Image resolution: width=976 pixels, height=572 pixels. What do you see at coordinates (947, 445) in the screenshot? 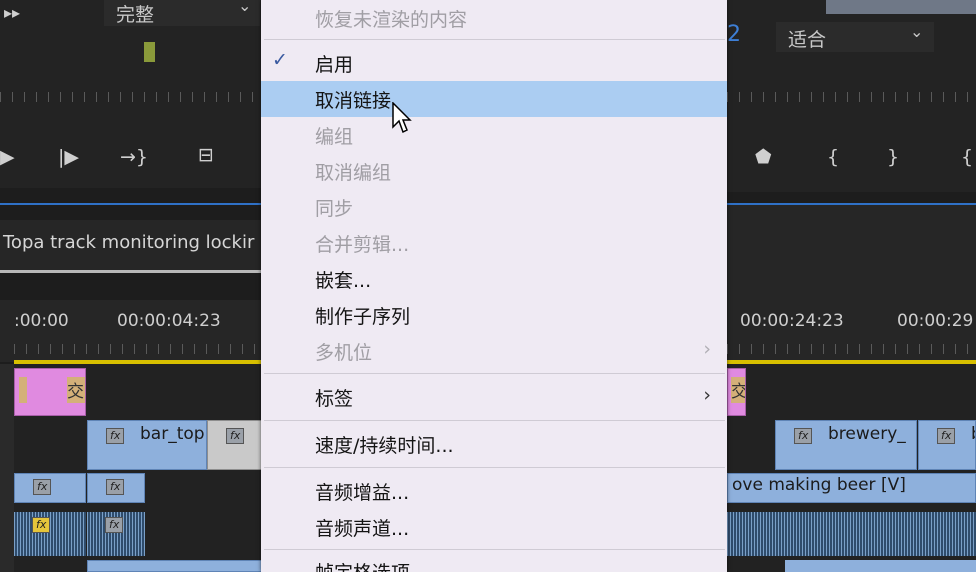
I see `timeline-clip: fx b` at bounding box center [947, 445].